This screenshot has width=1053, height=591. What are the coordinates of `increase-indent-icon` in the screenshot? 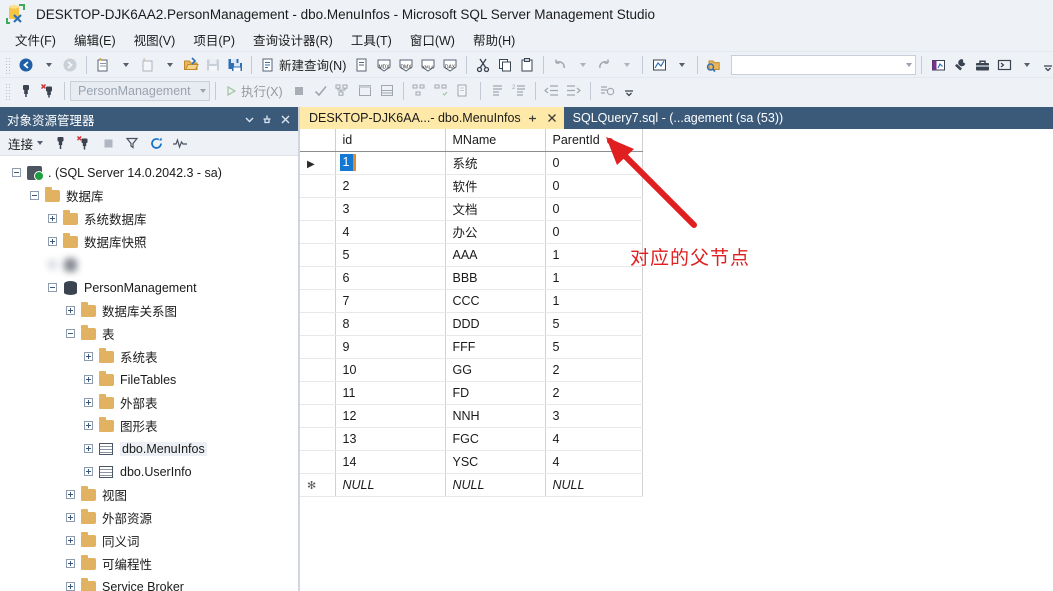 It's located at (574, 91).